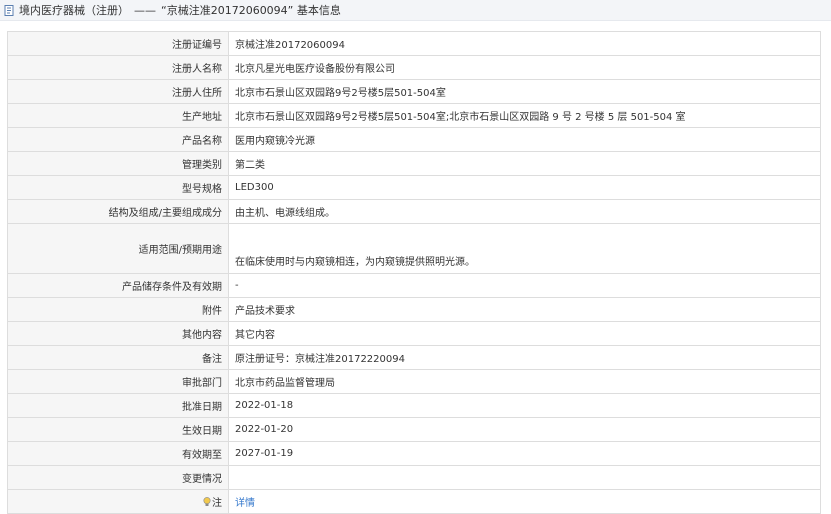  I want to click on page-title: 境内医疗器械（注册） —— “京械注准20172060094” 基本信息, so click(180, 10).